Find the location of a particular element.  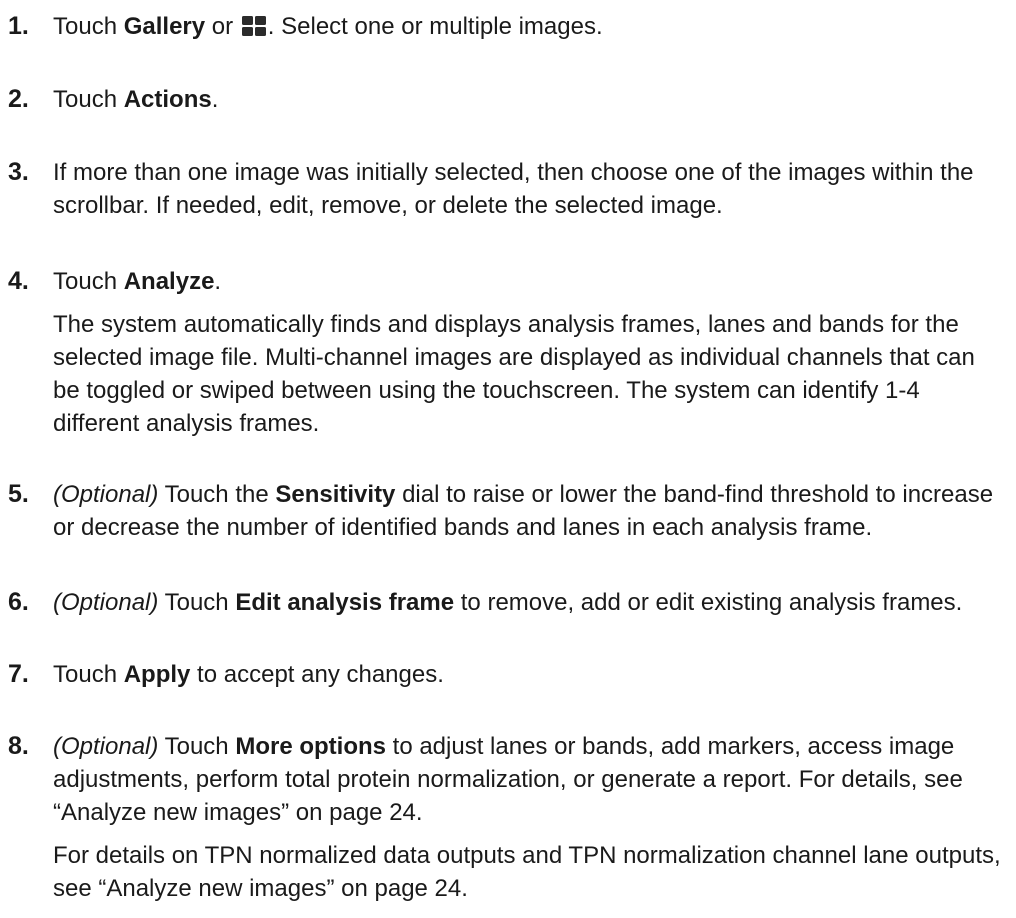

step-body: Touch Apply to accept any changes. is located at coordinates (530, 674).